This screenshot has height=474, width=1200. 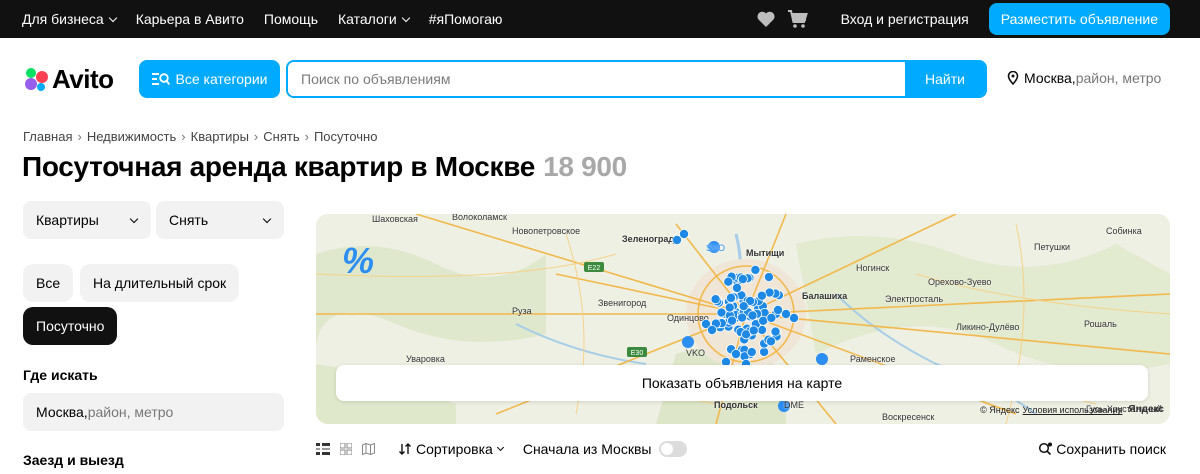 What do you see at coordinates (1102, 449) in the screenshot?
I see `save-search-button: Сохранить поиск` at bounding box center [1102, 449].